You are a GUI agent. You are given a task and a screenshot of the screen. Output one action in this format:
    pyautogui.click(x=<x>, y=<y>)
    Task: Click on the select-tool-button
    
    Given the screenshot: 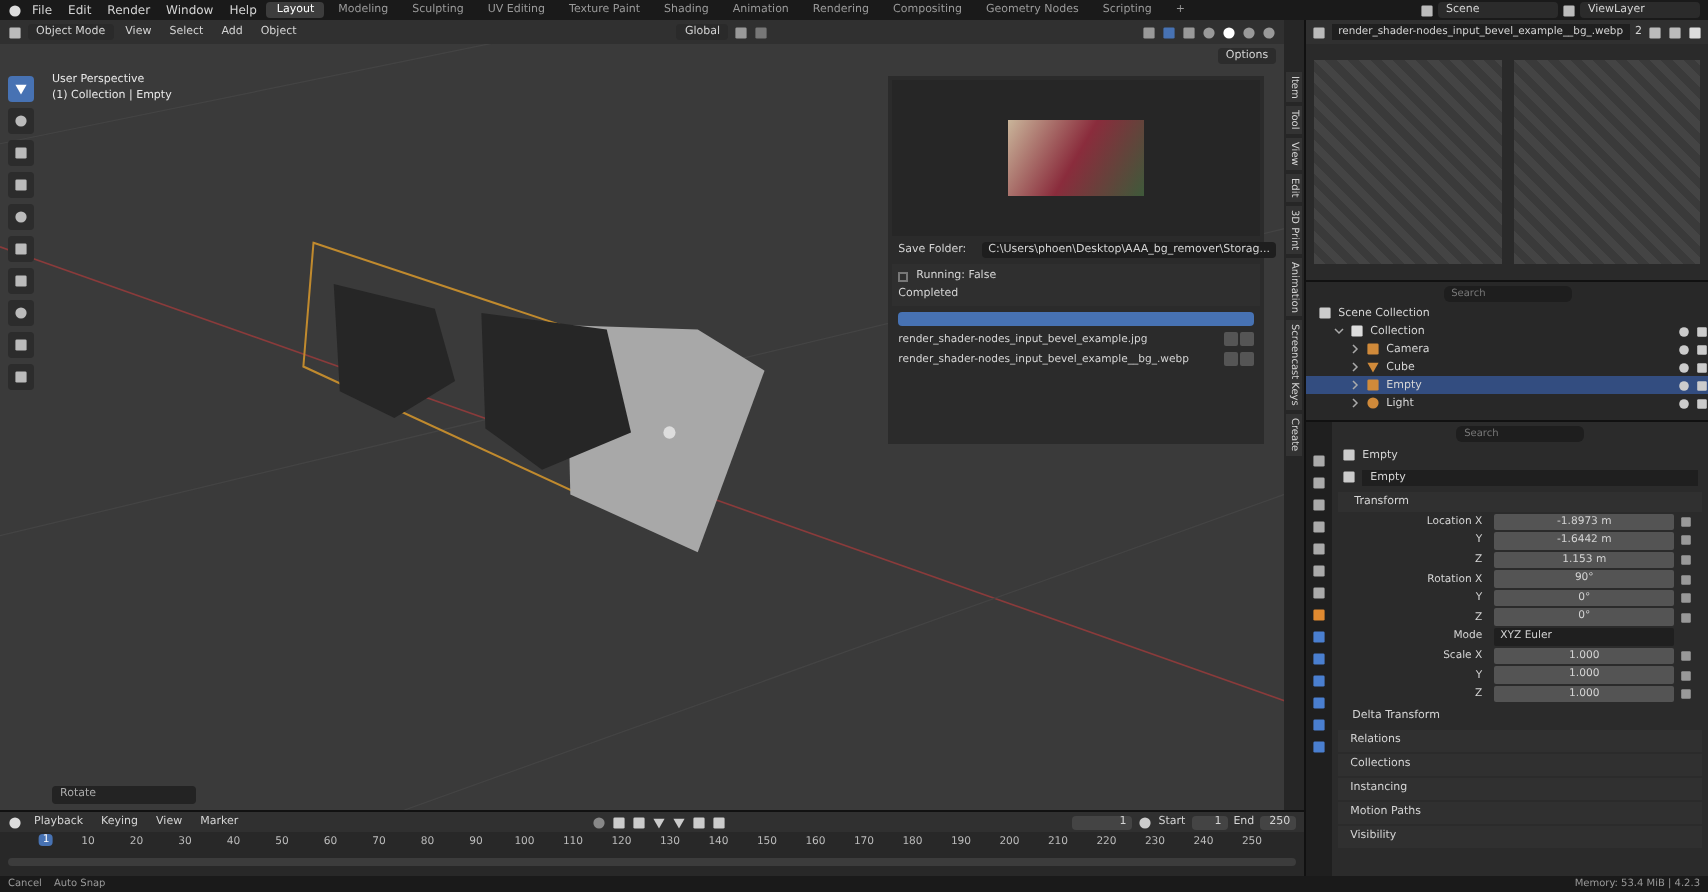 What is the action you would take?
    pyautogui.click(x=21, y=89)
    